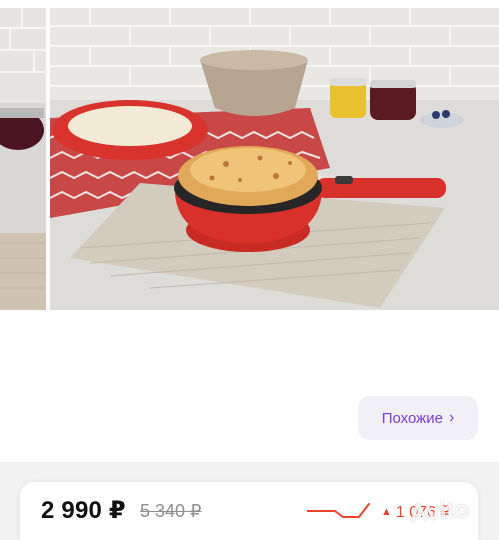 The height and width of the screenshot is (540, 499). What do you see at coordinates (83, 510) in the screenshot?
I see `current-price: 2 990 ₽` at bounding box center [83, 510].